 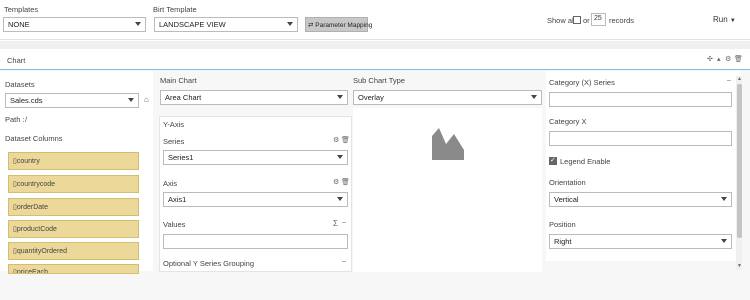 What do you see at coordinates (175, 9) in the screenshot?
I see `birt-template-label: Birt Template` at bounding box center [175, 9].